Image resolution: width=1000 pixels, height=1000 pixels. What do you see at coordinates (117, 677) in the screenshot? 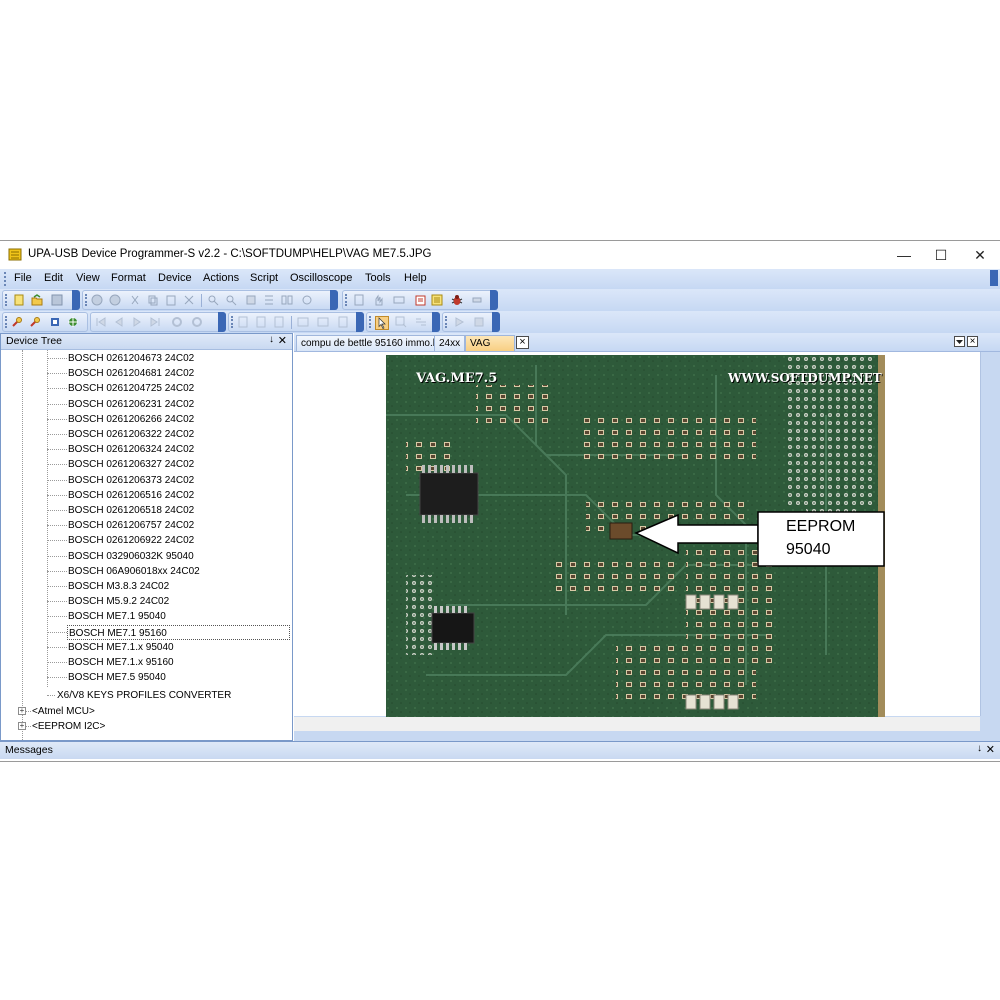
I see `tree-item: BOSCH ME7.5 95040` at bounding box center [117, 677].